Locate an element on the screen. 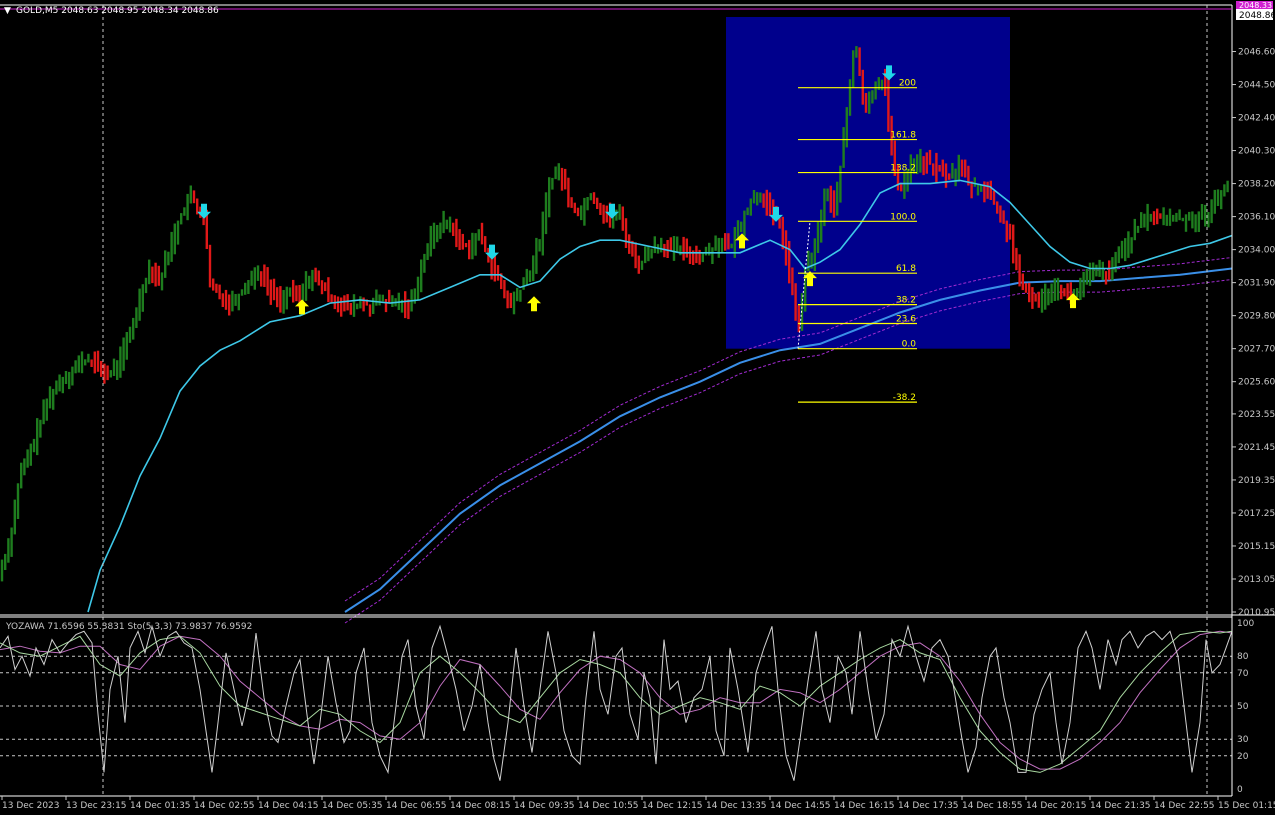  fib-level-label: -38.2 is located at coordinates (904, 398).